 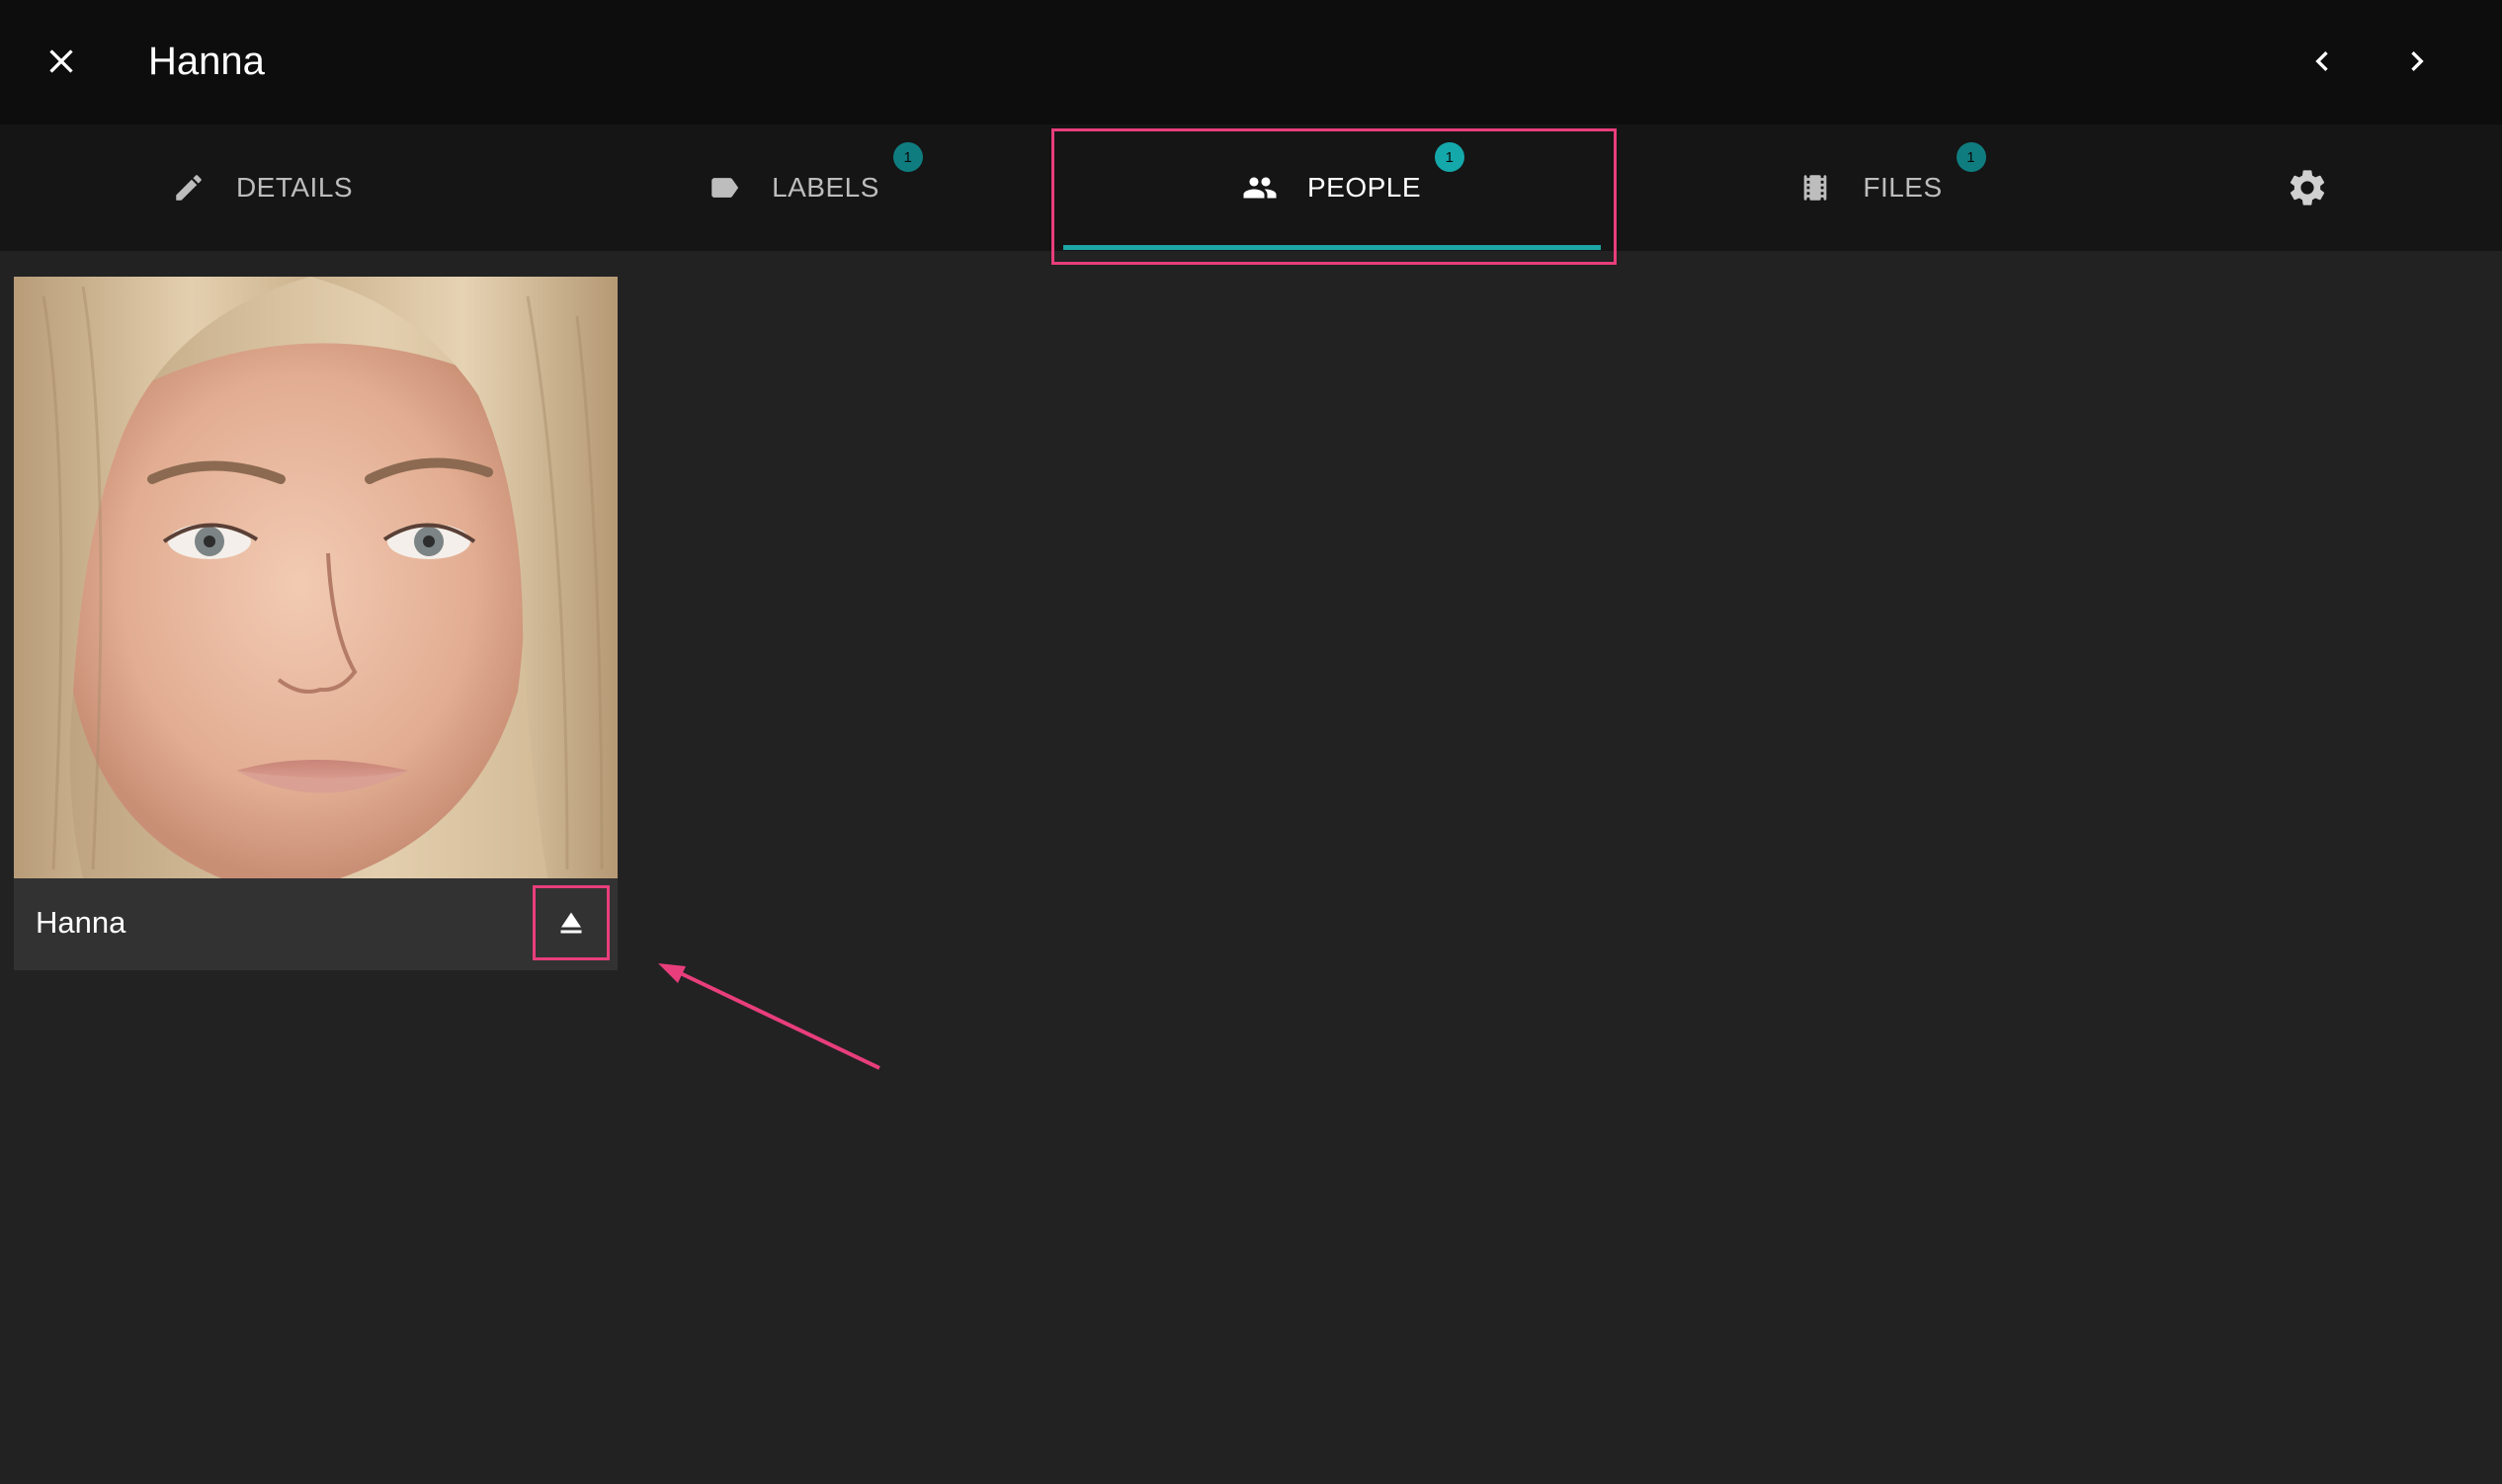 I want to click on pencil-icon, so click(x=189, y=188).